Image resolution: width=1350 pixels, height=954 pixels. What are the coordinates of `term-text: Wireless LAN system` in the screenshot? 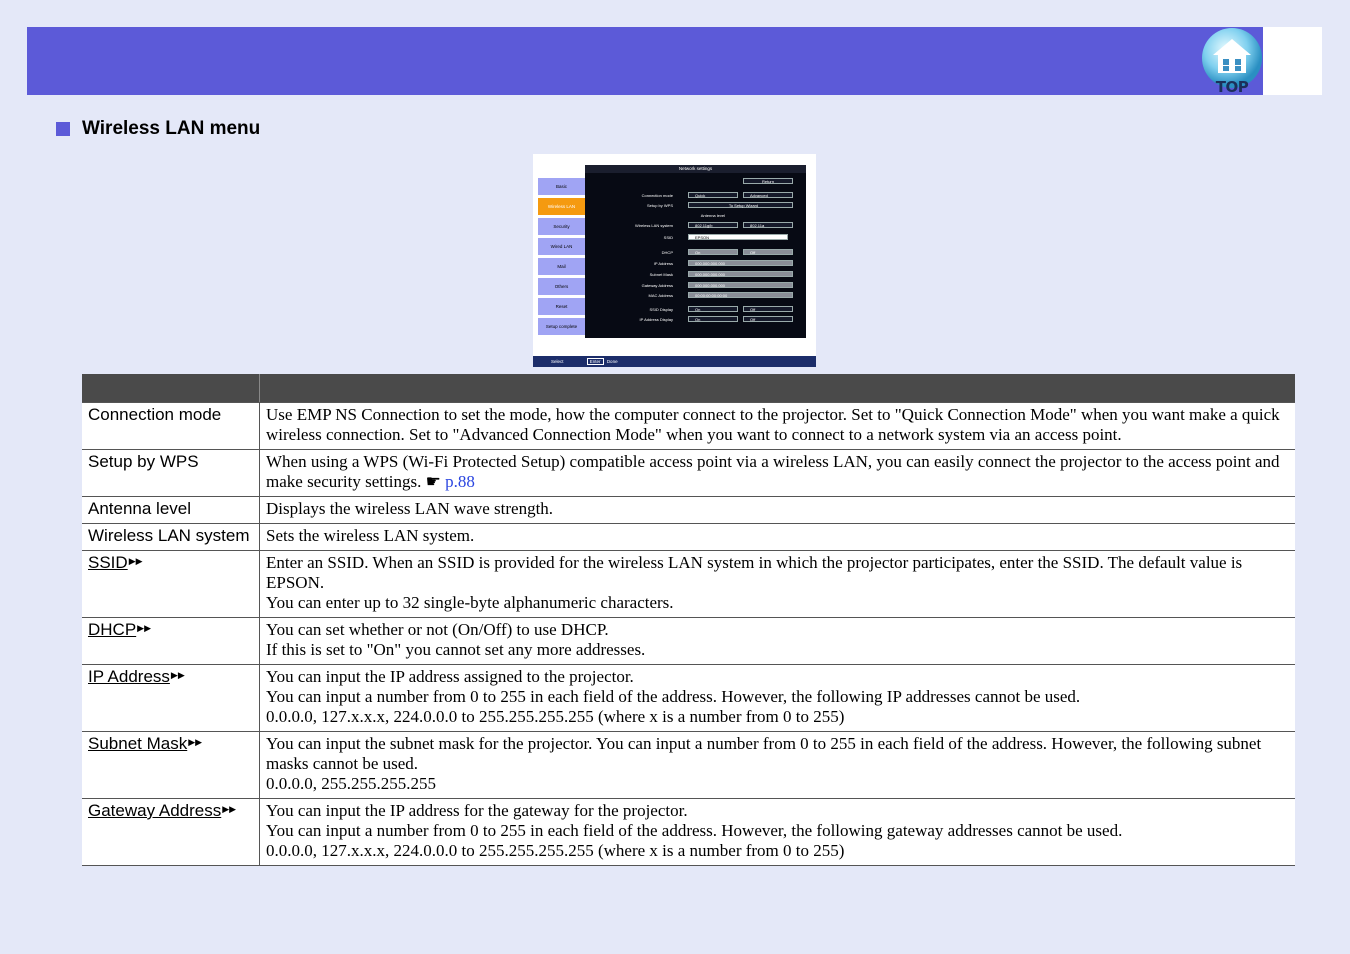 It's located at (169, 535).